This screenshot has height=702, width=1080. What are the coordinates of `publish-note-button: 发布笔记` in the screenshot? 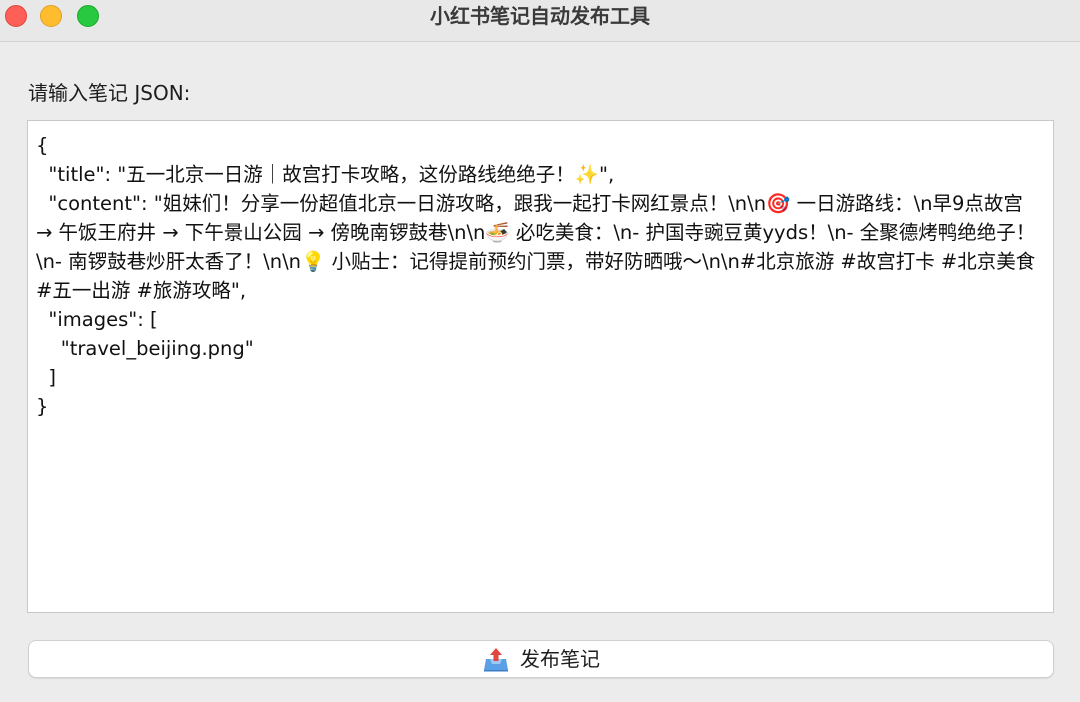 It's located at (541, 659).